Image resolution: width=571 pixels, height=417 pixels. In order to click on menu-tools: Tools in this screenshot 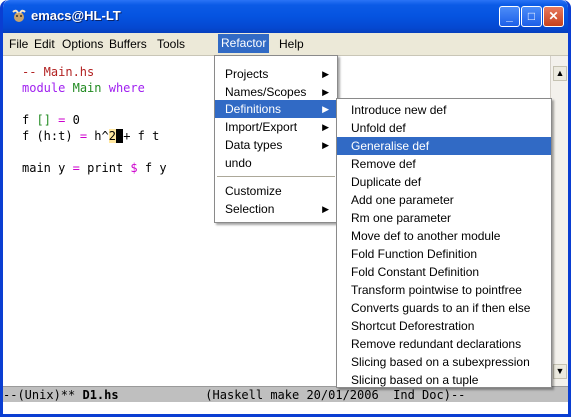, I will do `click(171, 44)`.